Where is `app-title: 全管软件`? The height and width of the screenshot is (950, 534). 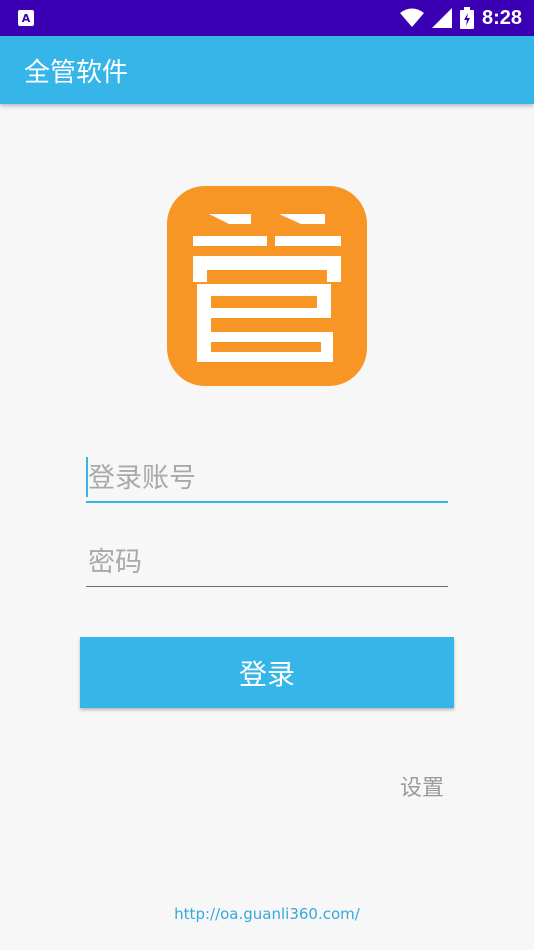 app-title: 全管软件 is located at coordinates (76, 72).